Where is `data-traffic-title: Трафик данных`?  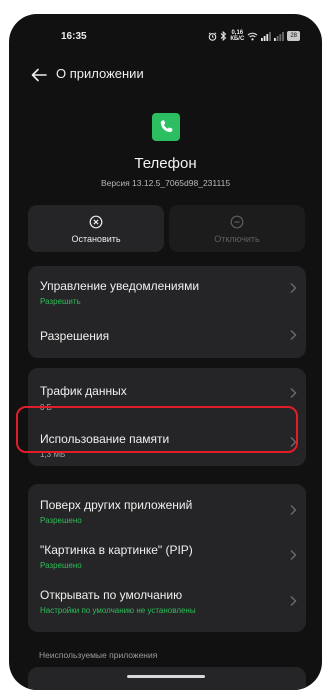 data-traffic-title: Трафик данных is located at coordinates (83, 391).